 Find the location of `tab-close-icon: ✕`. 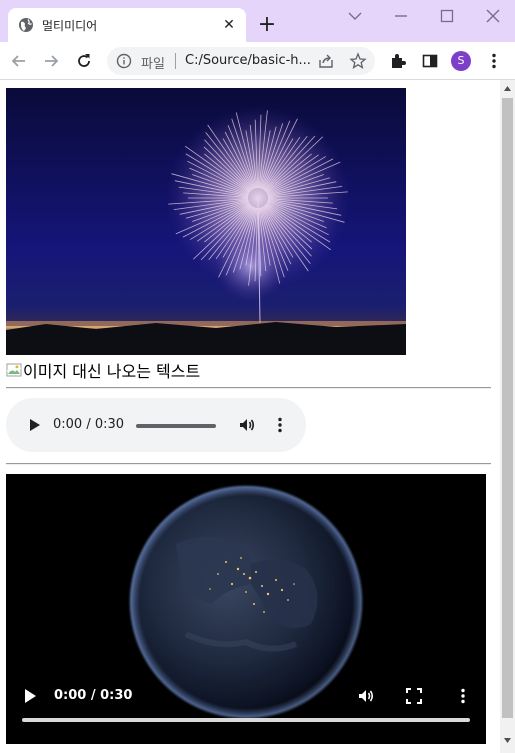

tab-close-icon: ✕ is located at coordinates (229, 25).